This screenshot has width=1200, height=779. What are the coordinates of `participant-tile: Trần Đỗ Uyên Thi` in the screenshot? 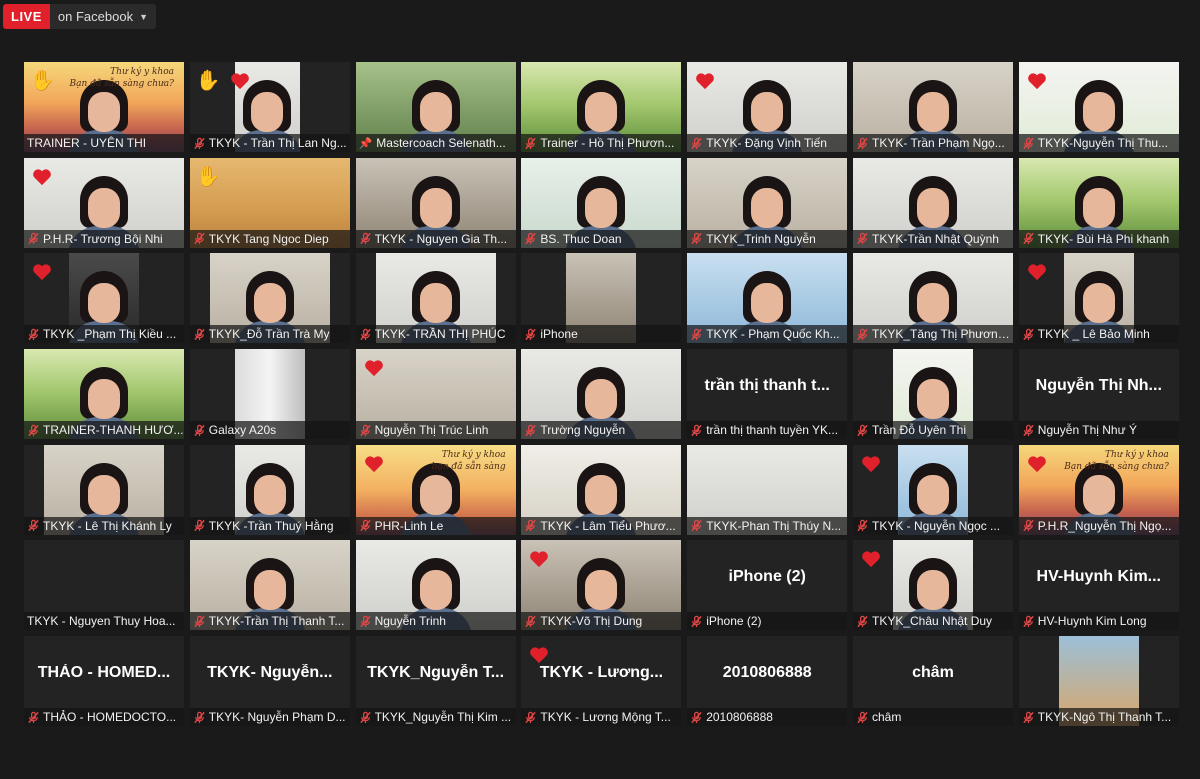 It's located at (932, 394).